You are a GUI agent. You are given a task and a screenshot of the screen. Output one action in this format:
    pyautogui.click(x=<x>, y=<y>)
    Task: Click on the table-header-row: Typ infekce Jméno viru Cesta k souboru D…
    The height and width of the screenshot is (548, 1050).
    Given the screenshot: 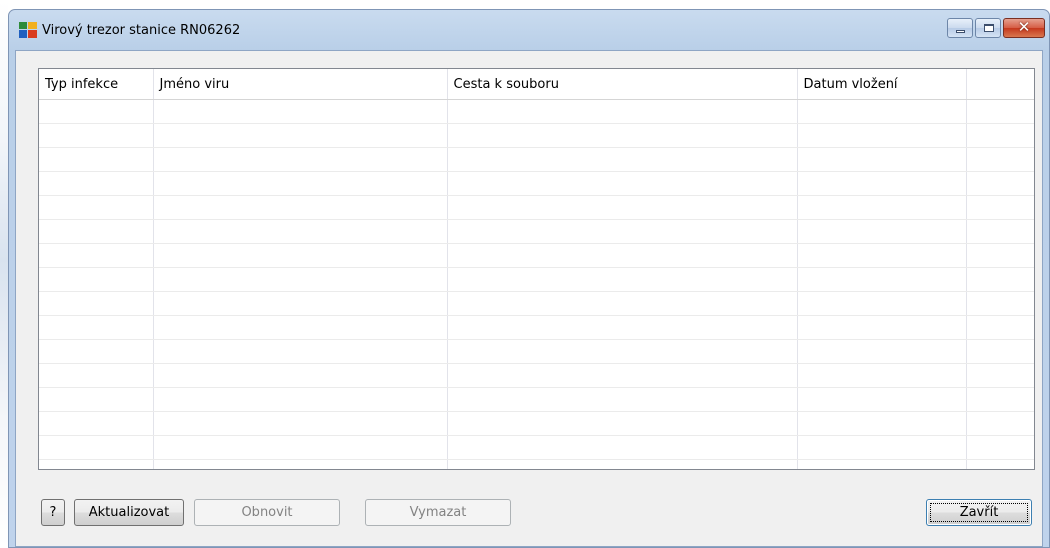 What is the action you would take?
    pyautogui.click(x=536, y=84)
    